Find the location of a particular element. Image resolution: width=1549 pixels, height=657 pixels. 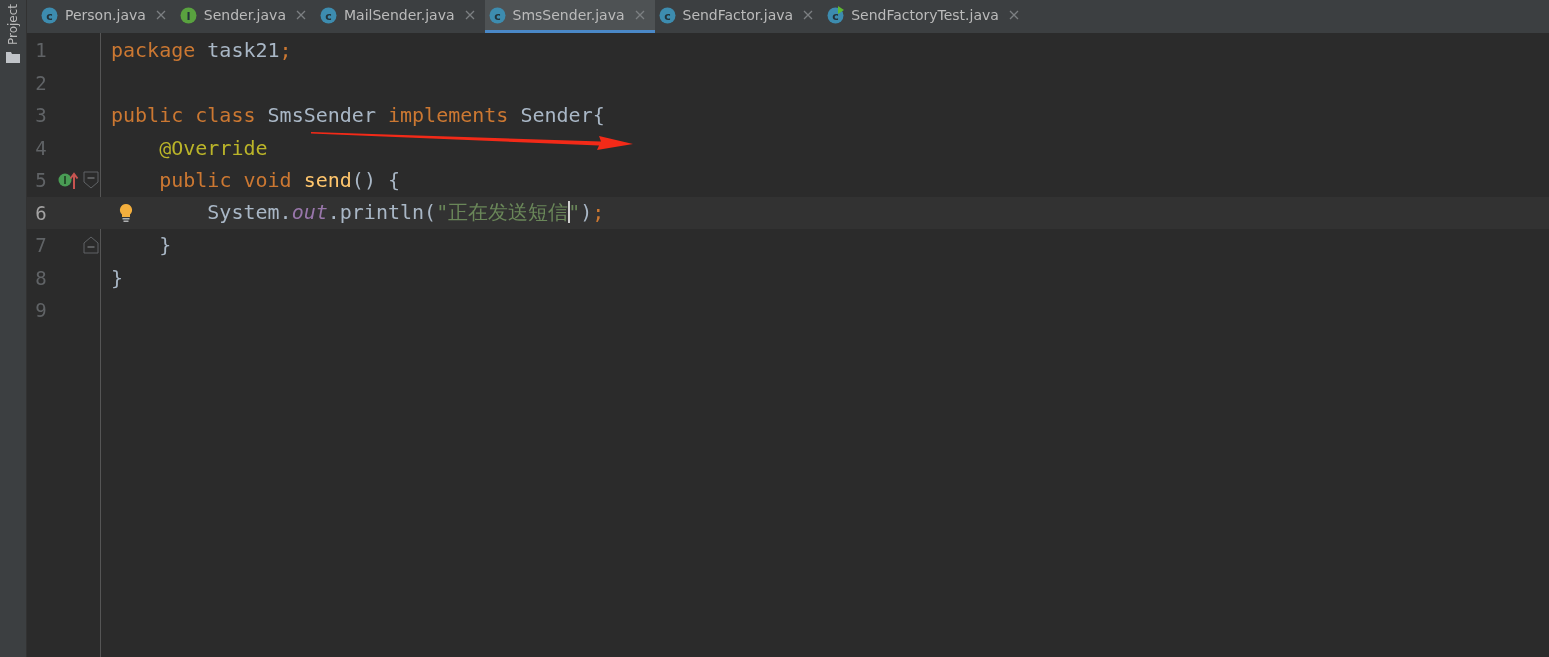

interface-icon: I is located at coordinates (188, 15).